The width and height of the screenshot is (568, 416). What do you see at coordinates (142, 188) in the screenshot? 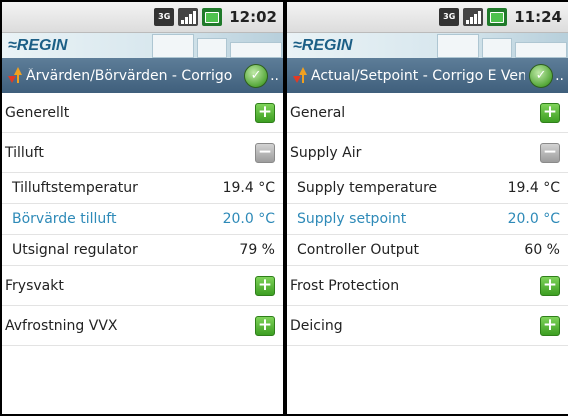
I see `list-item-supply-temperature: Tilluftstemperatur 19.4 °C` at bounding box center [142, 188].